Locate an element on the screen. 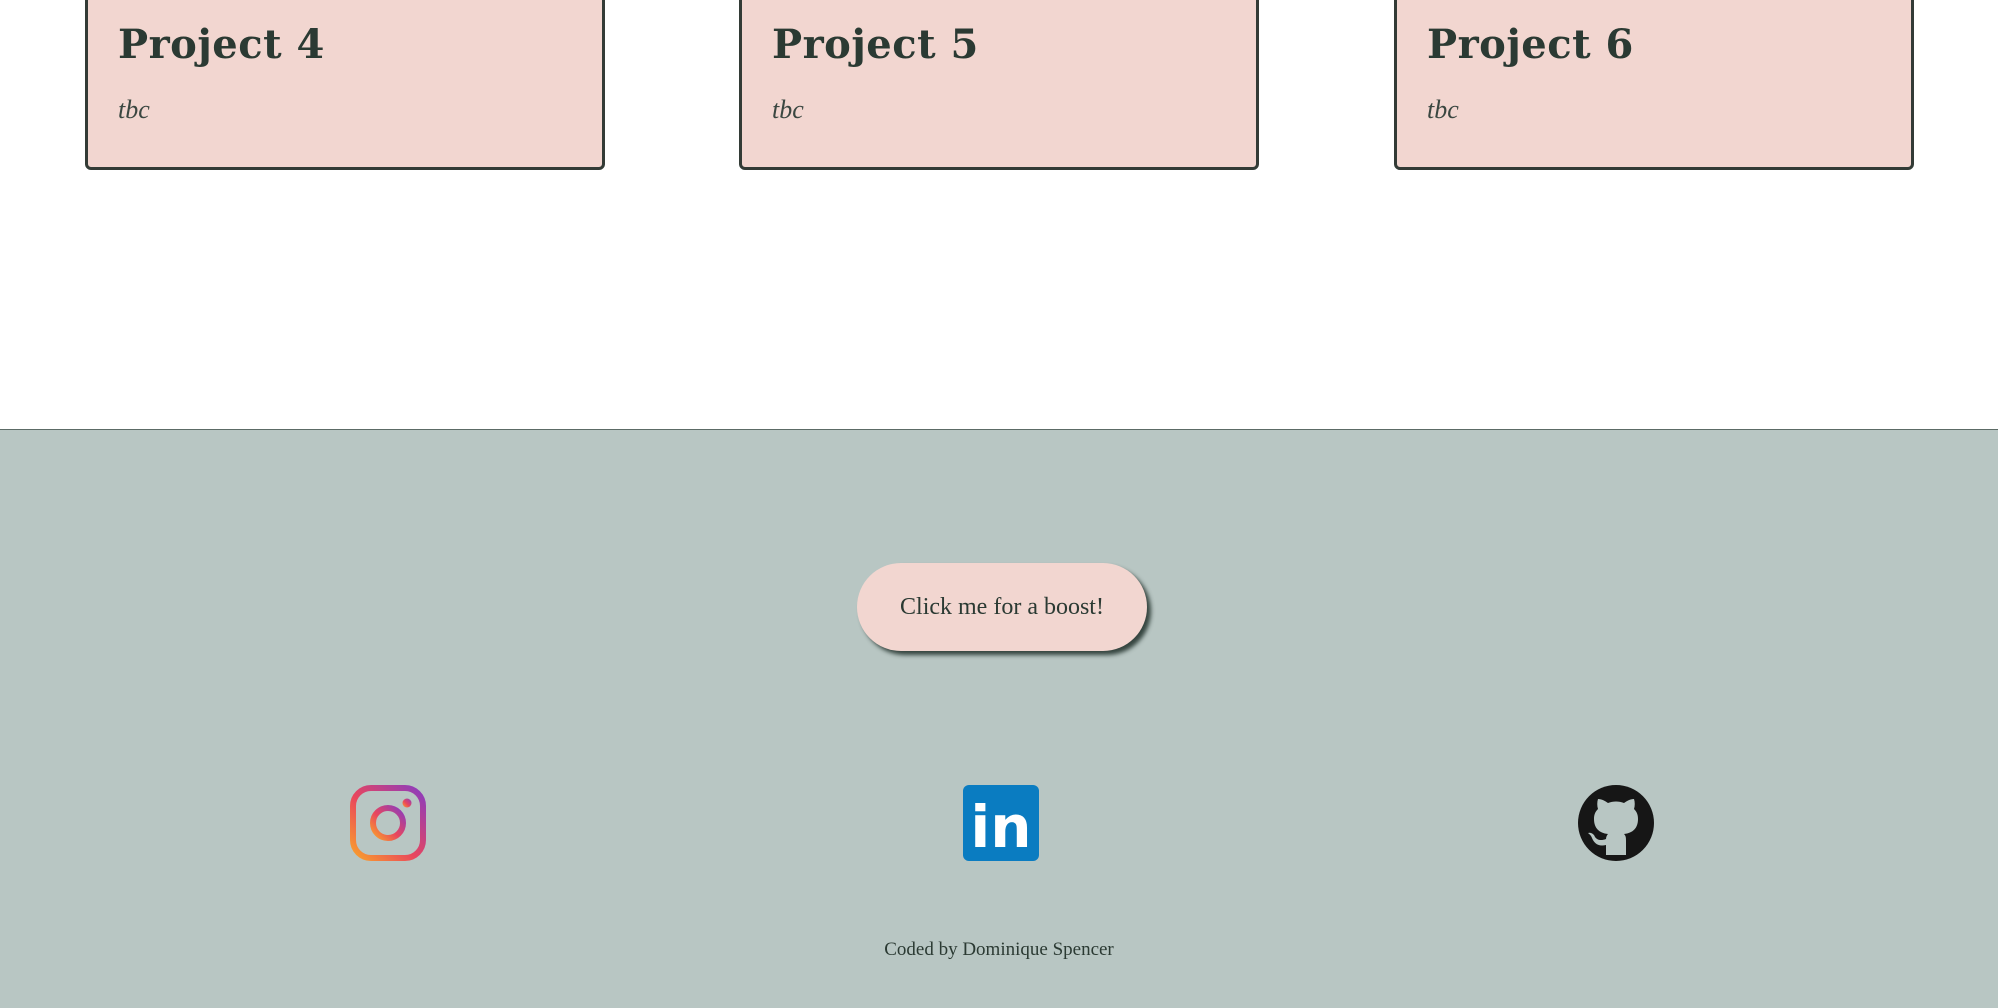 Image resolution: width=1998 pixels, height=1008 pixels. boost-button: Click me for a boost! is located at coordinates (1002, 607).